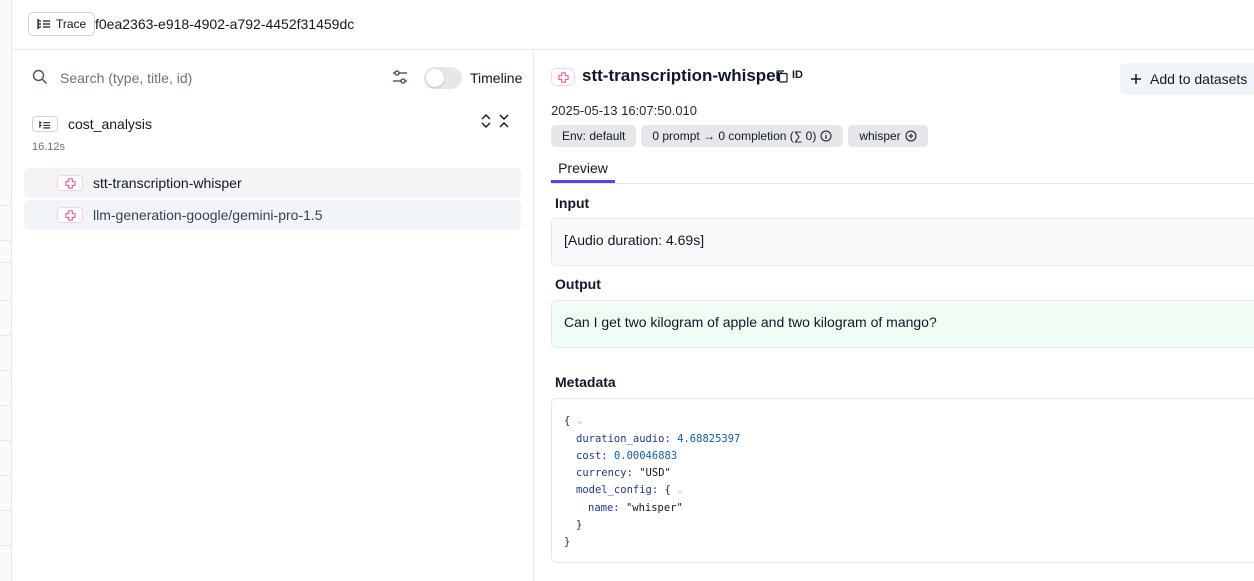 Image resolution: width=1254 pixels, height=581 pixels. What do you see at coordinates (604, 508) in the screenshot?
I see `json-key: name:` at bounding box center [604, 508].